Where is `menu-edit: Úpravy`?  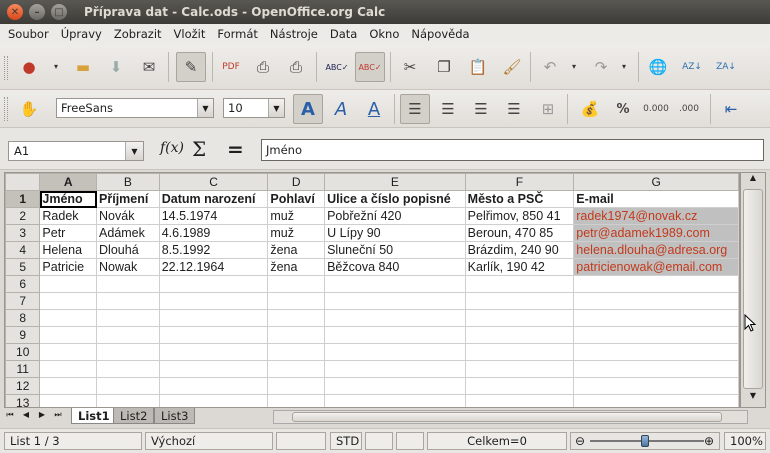 menu-edit: Úpravy is located at coordinates (81, 34).